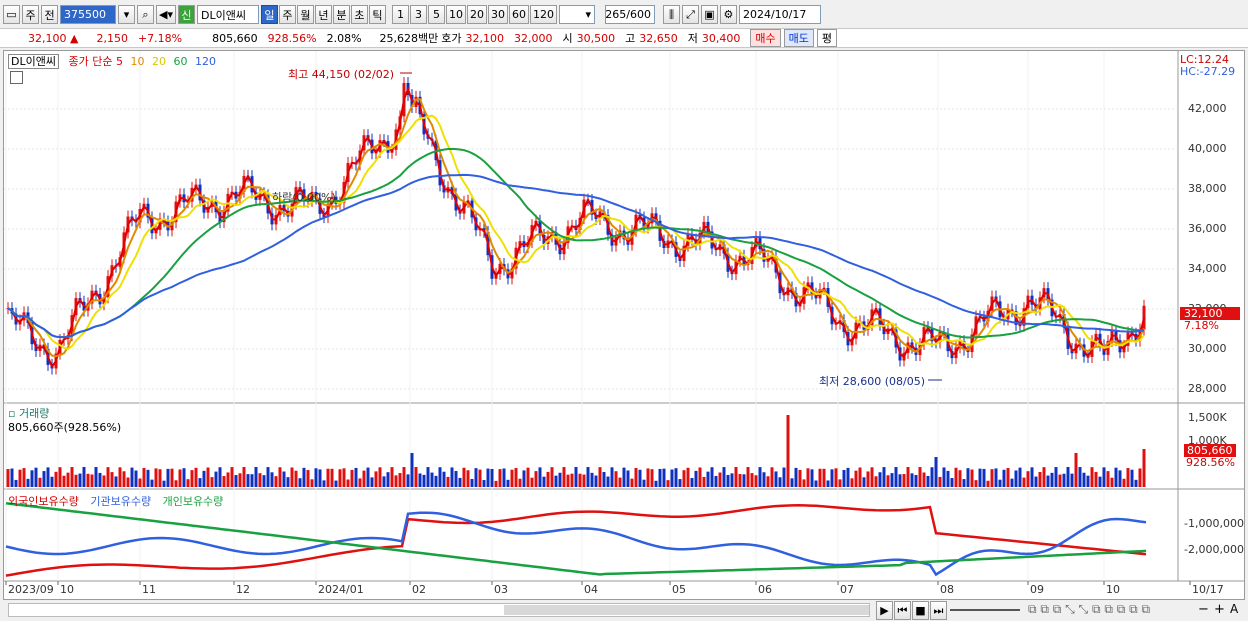 This screenshot has height=621, width=1248. Describe the element at coordinates (419, 589) in the screenshot. I see `x-label: 02` at that location.